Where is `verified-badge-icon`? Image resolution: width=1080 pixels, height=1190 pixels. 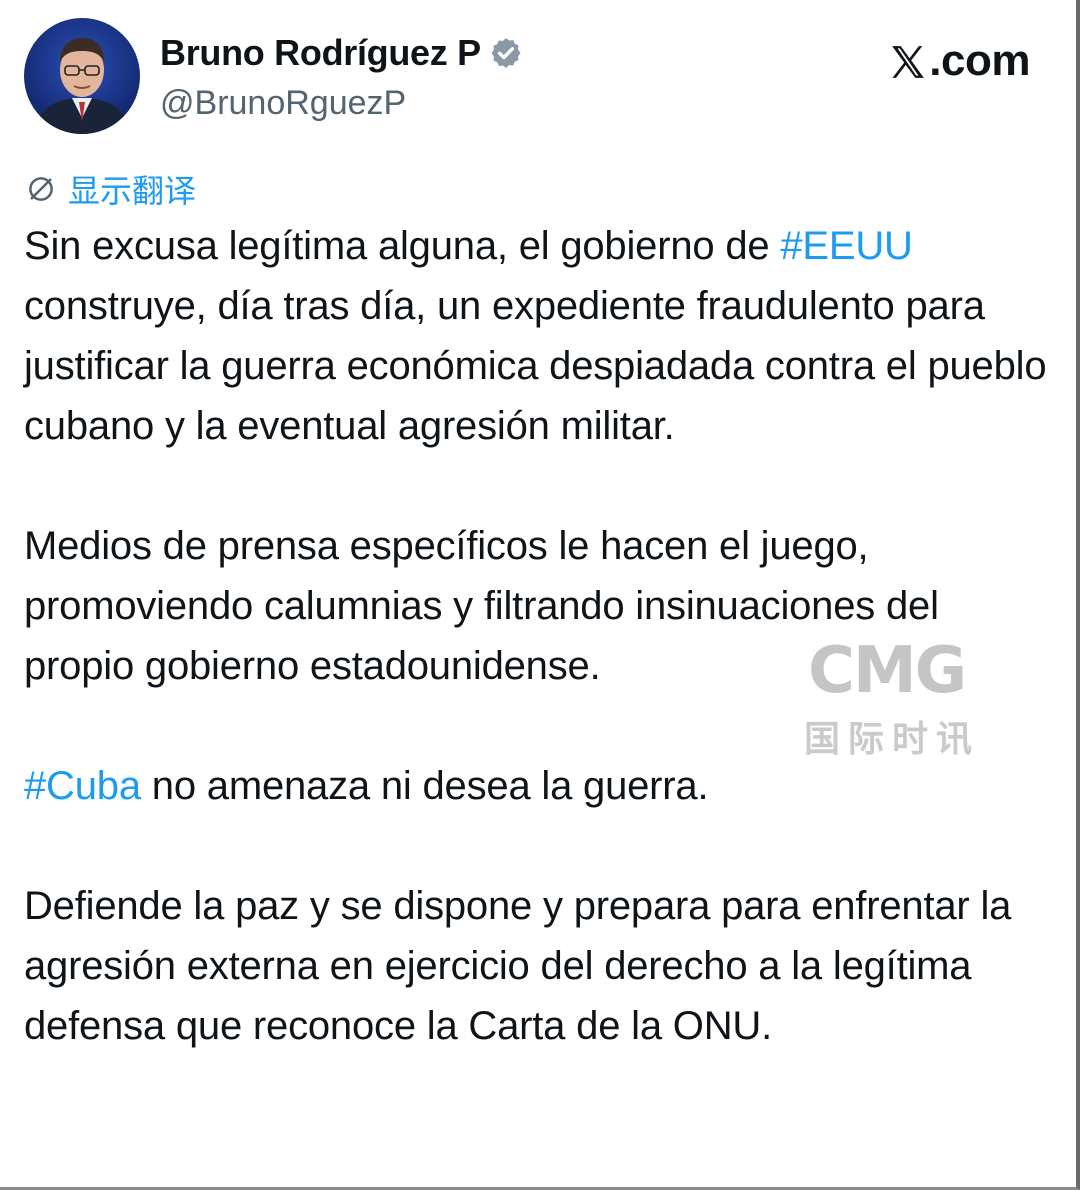
verified-badge-icon is located at coordinates (506, 53).